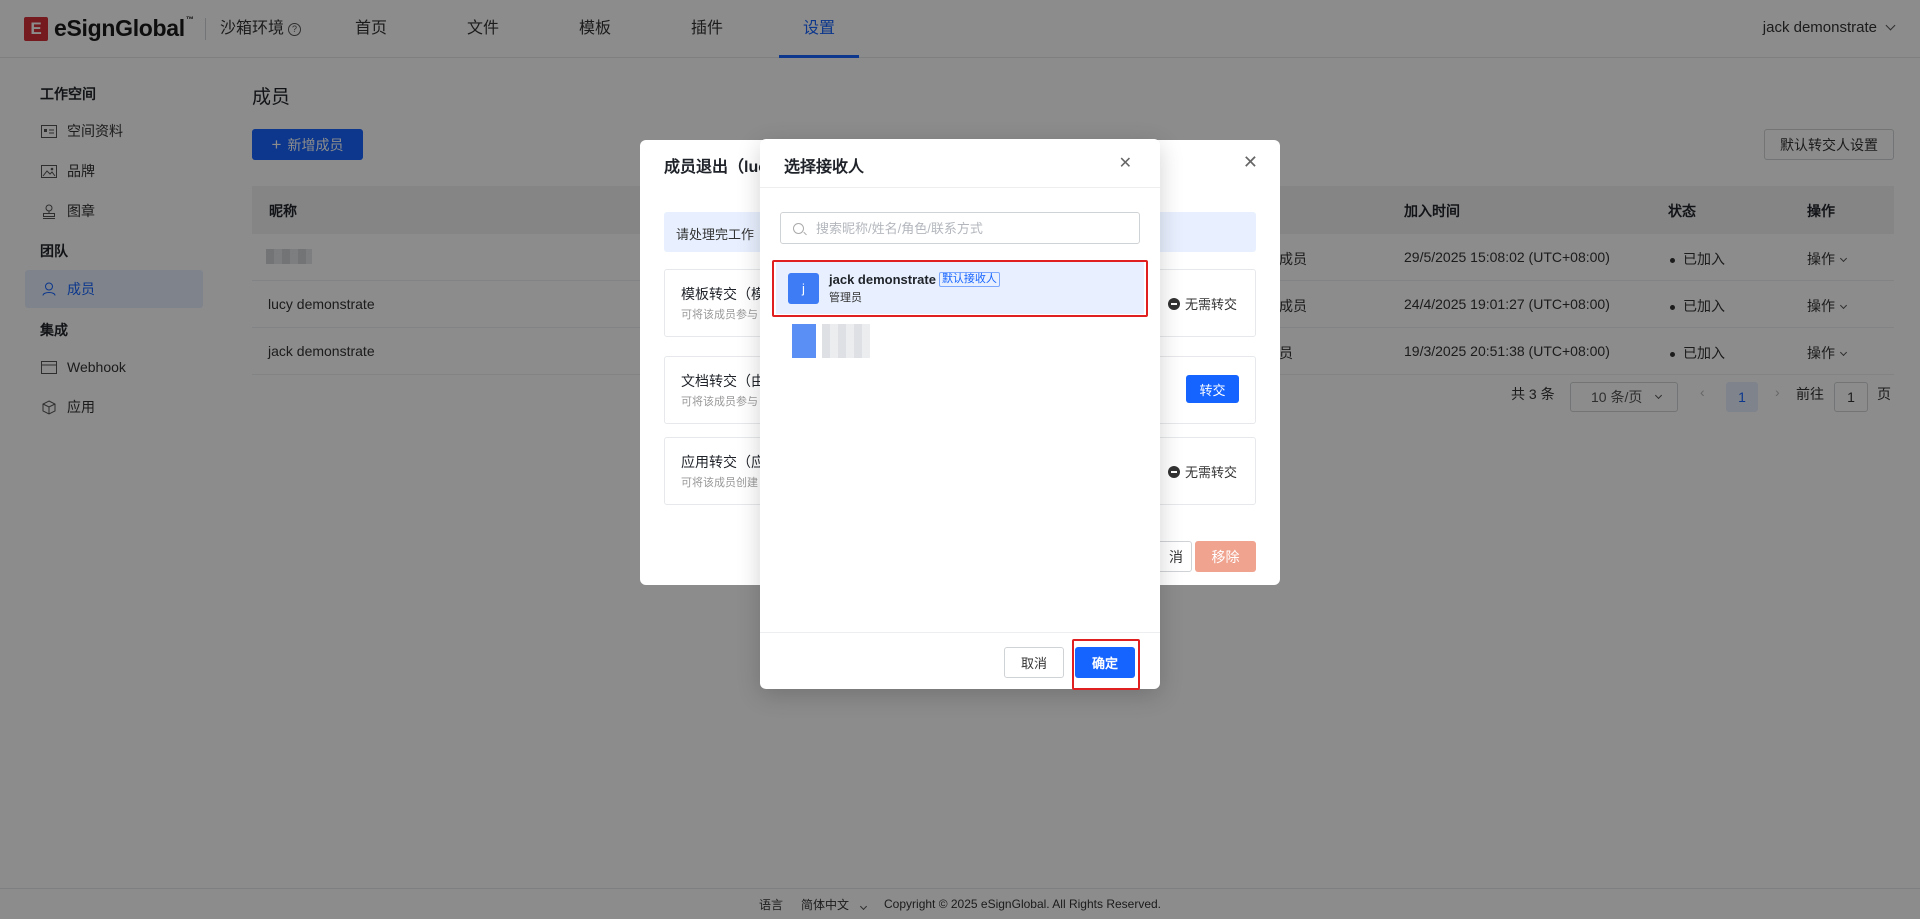  Describe the element at coordinates (960, 288) in the screenshot. I see `selection-highlight` at that location.